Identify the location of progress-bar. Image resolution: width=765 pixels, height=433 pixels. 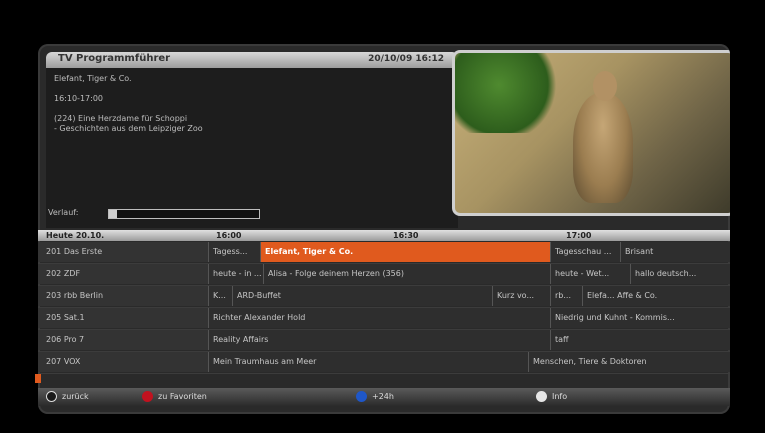
(184, 214).